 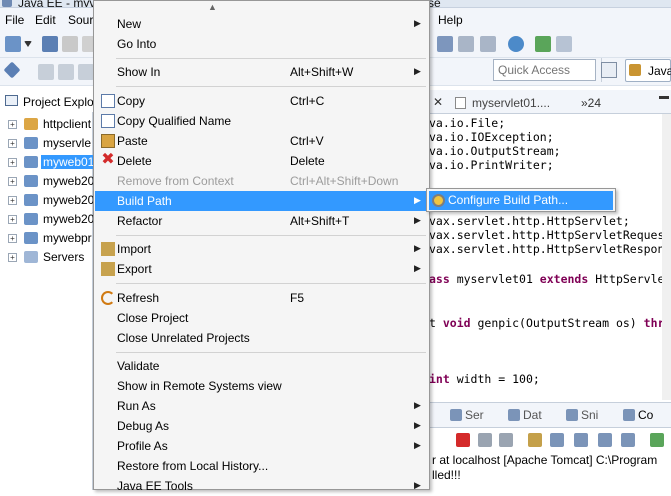 I want to click on open-perspective-icon, so click(x=609, y=70).